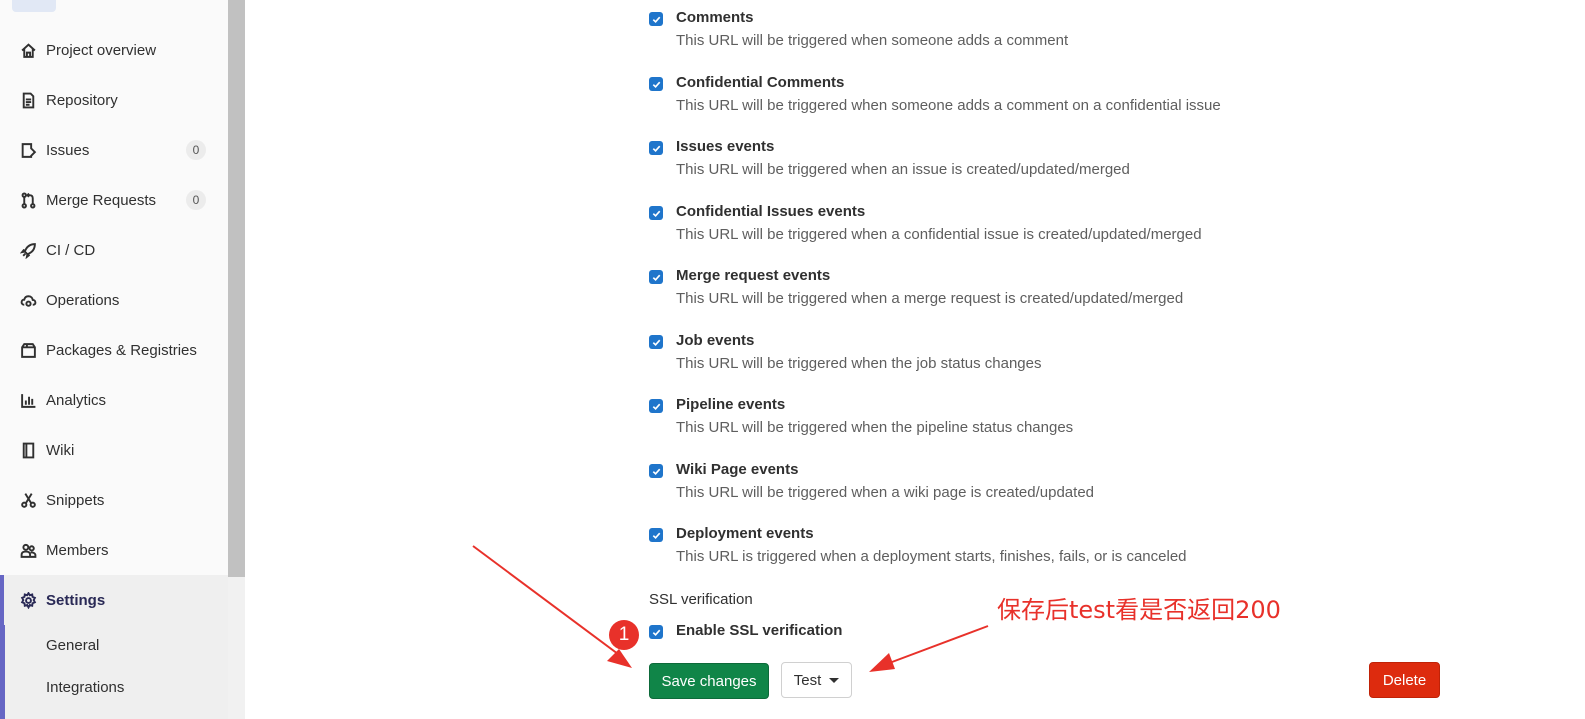 The image size is (1585, 719). I want to click on book-icon, so click(28, 450).